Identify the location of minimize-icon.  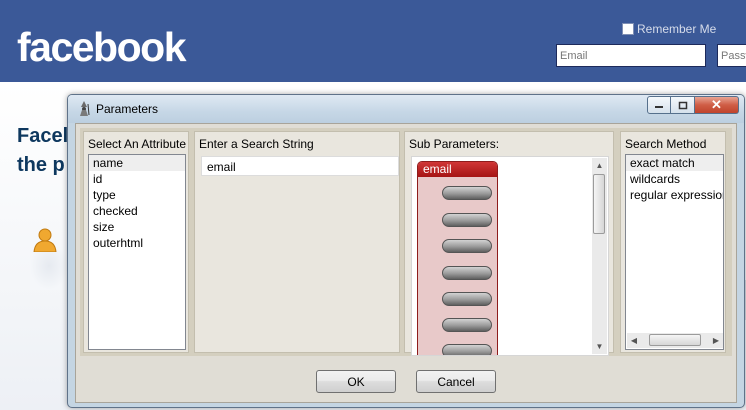
(659, 107).